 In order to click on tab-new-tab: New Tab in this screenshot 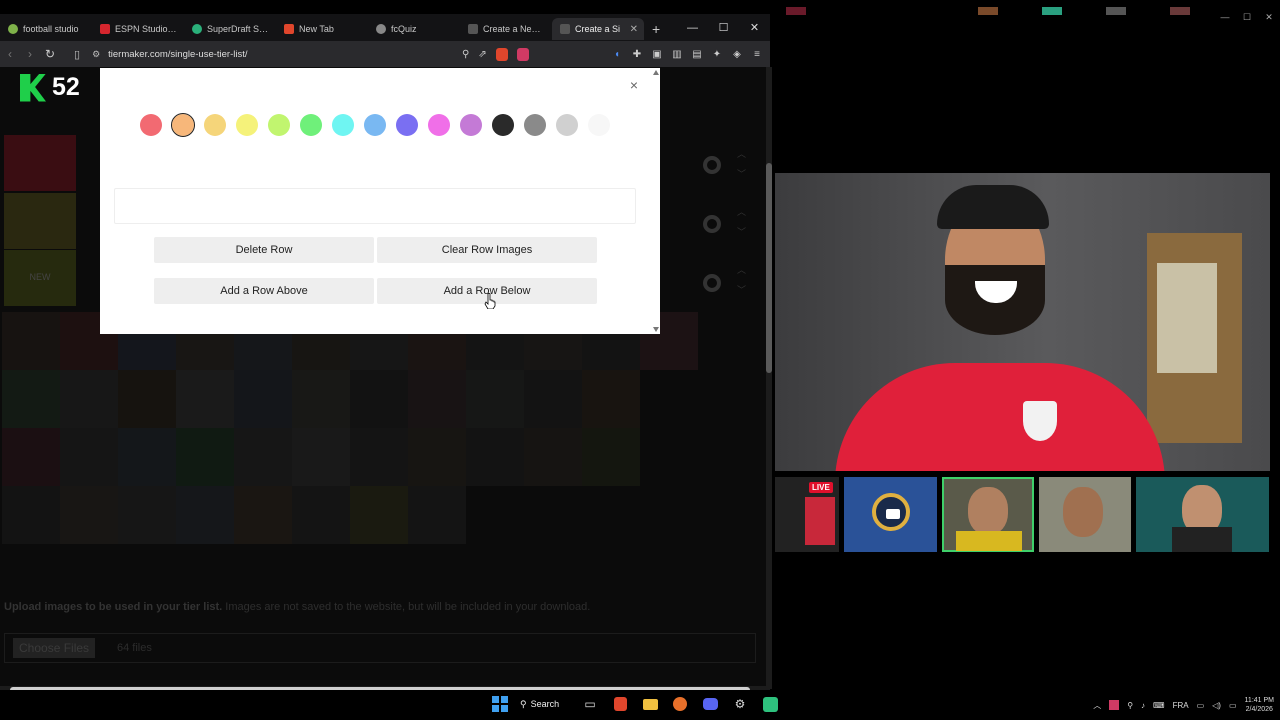, I will do `click(322, 29)`.